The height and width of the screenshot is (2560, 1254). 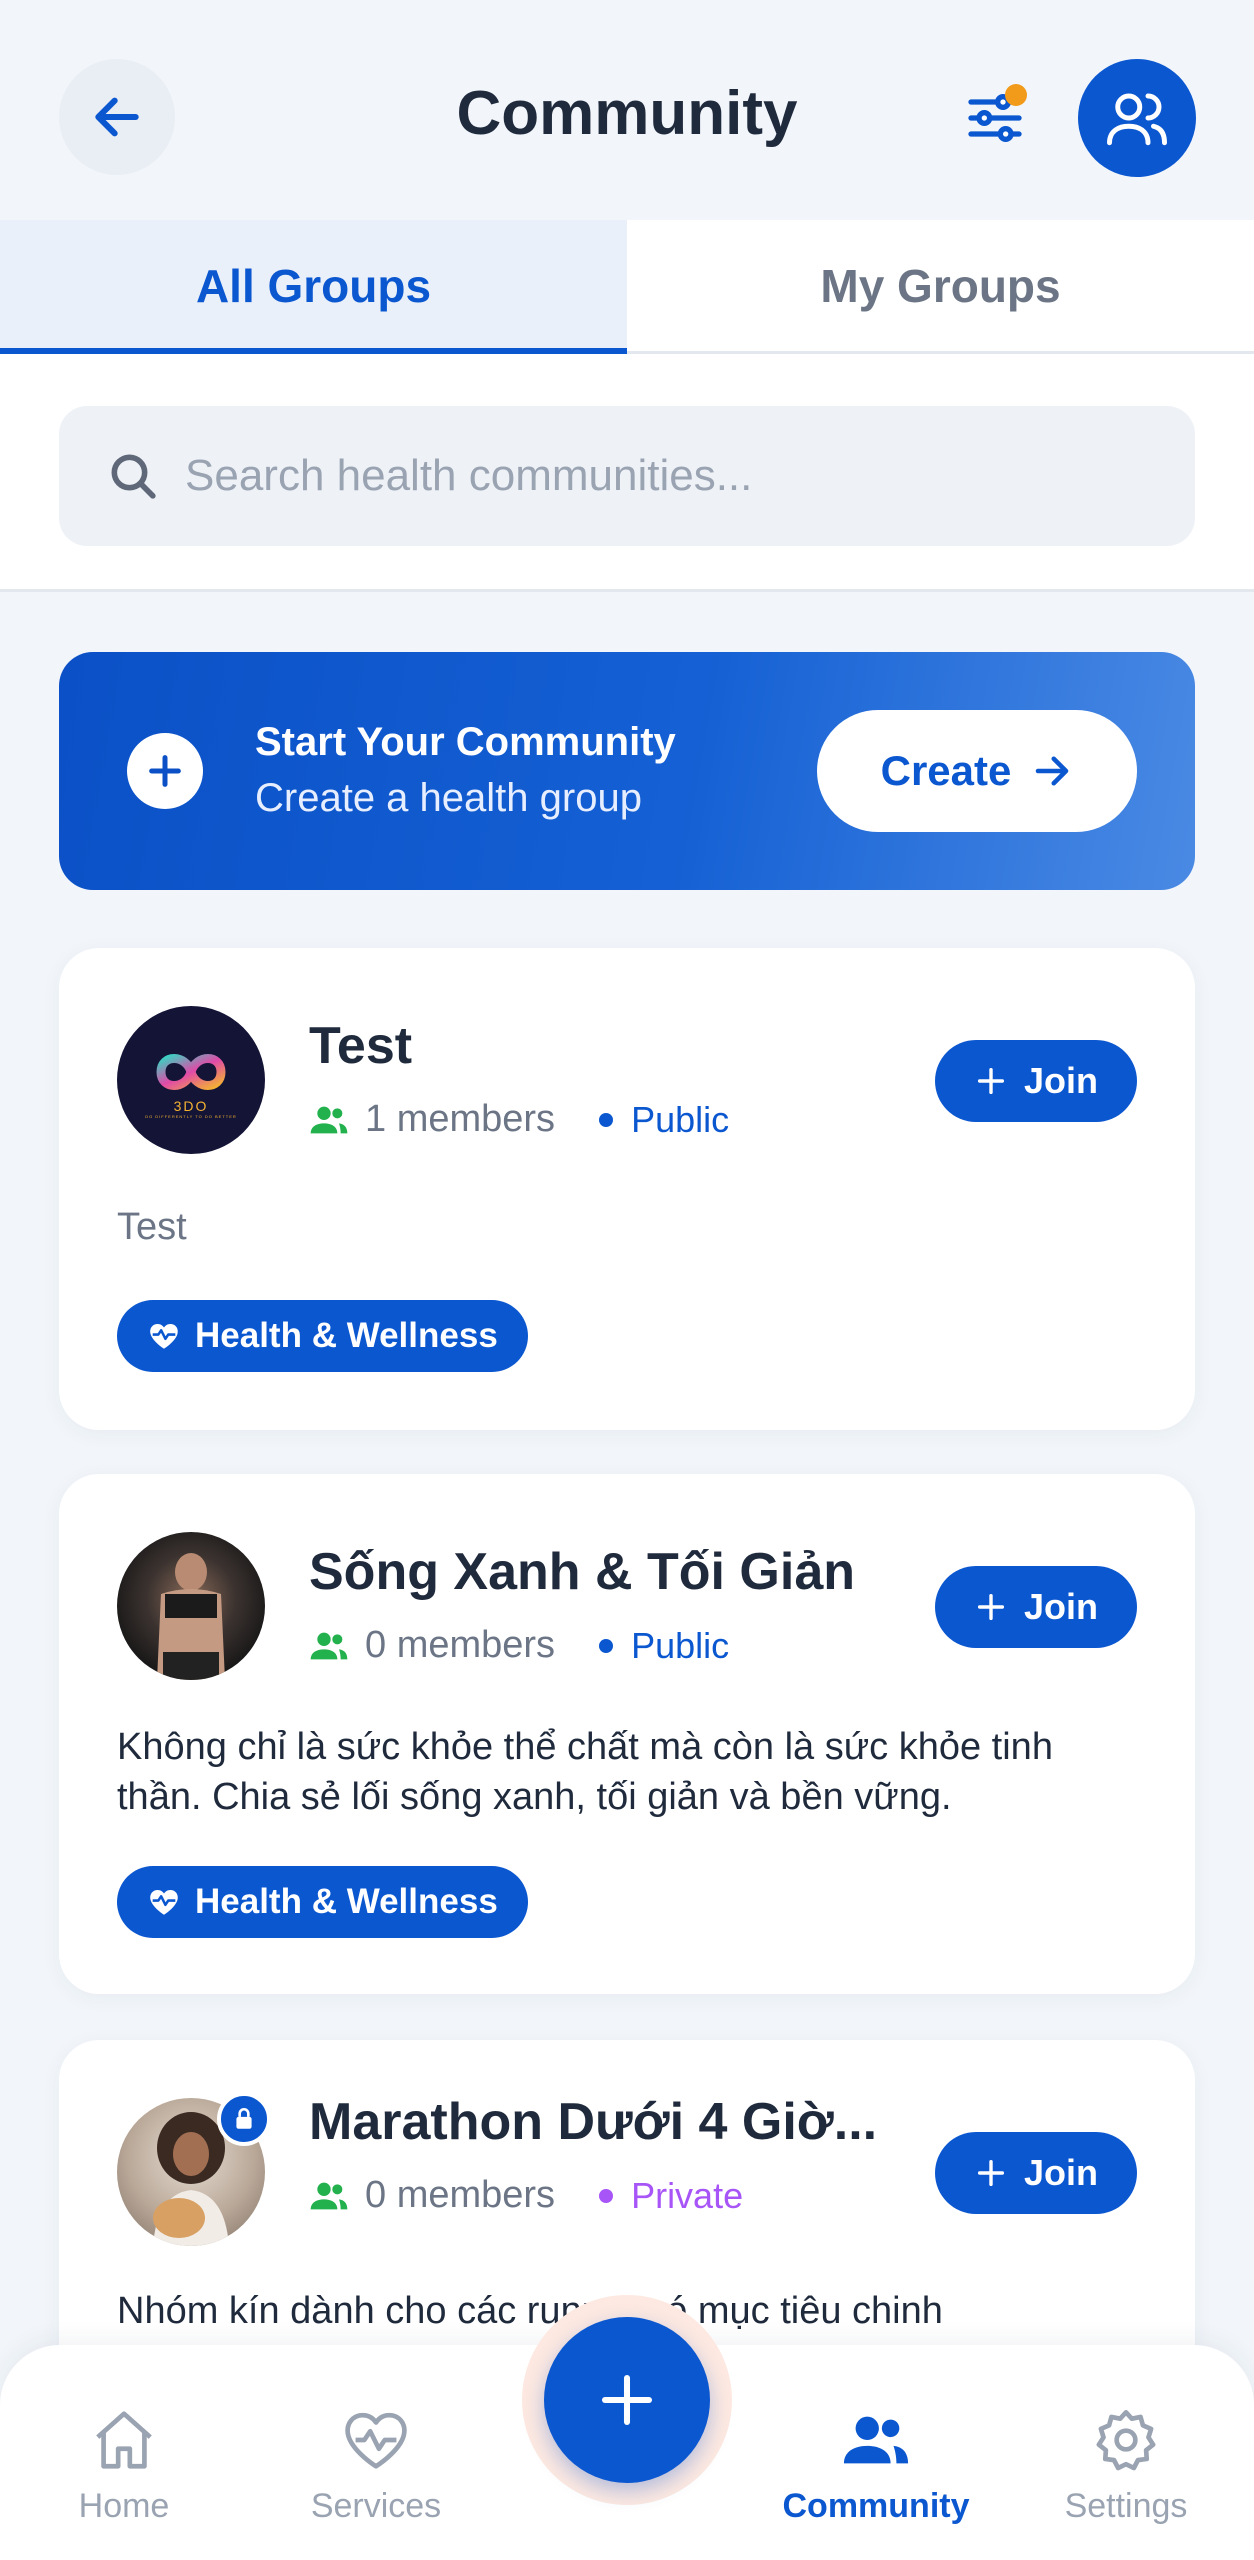 I want to click on group-description: Test, so click(x=152, y=1227).